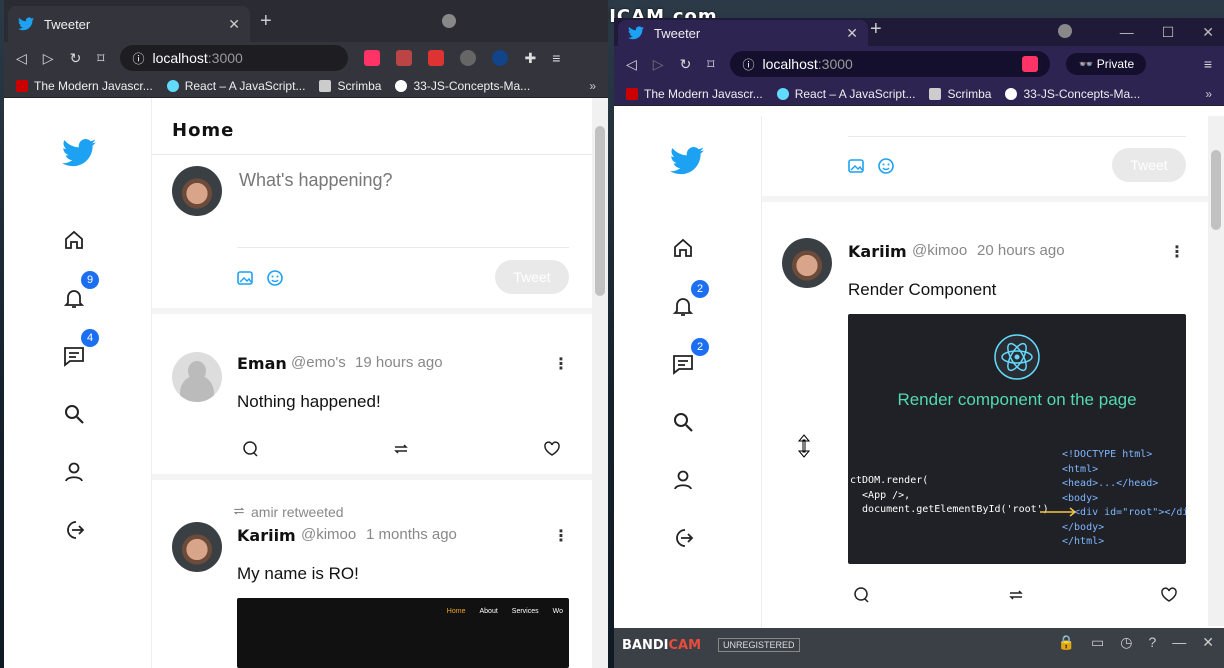 Image resolution: width=1224 pixels, height=668 pixels. I want to click on clock-icon: ◷, so click(1126, 642).